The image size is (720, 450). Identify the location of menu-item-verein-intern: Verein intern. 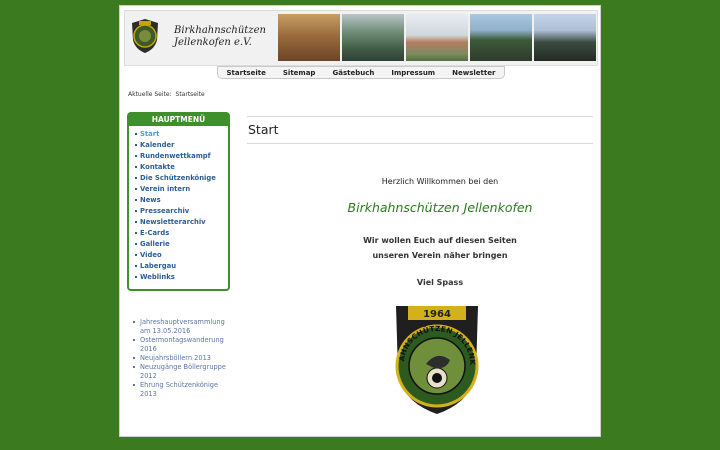
(181, 189).